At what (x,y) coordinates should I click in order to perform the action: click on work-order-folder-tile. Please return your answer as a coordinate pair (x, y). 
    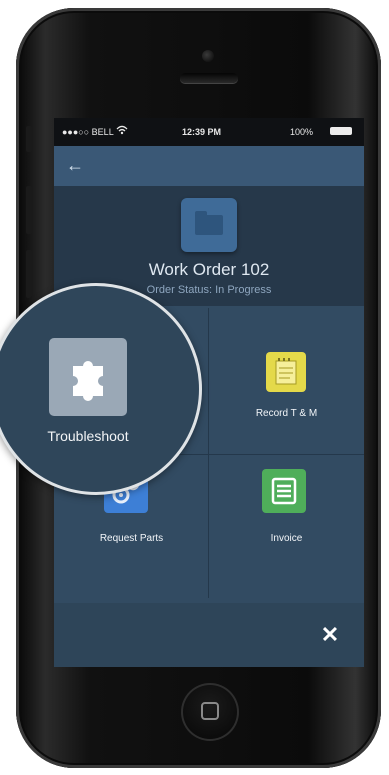
    Looking at the image, I should click on (209, 225).